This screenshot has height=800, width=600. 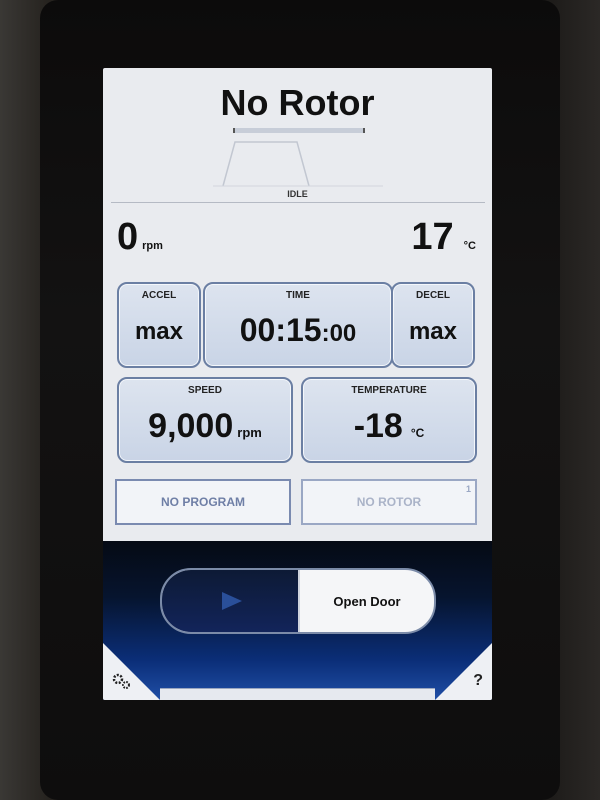 I want to click on open-door-button: Open Door, so click(x=367, y=601).